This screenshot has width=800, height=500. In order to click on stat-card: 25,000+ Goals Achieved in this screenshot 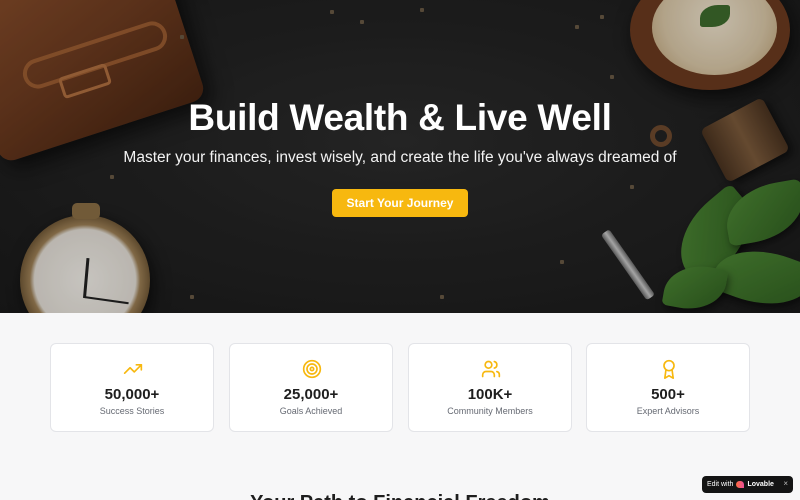, I will do `click(311, 387)`.